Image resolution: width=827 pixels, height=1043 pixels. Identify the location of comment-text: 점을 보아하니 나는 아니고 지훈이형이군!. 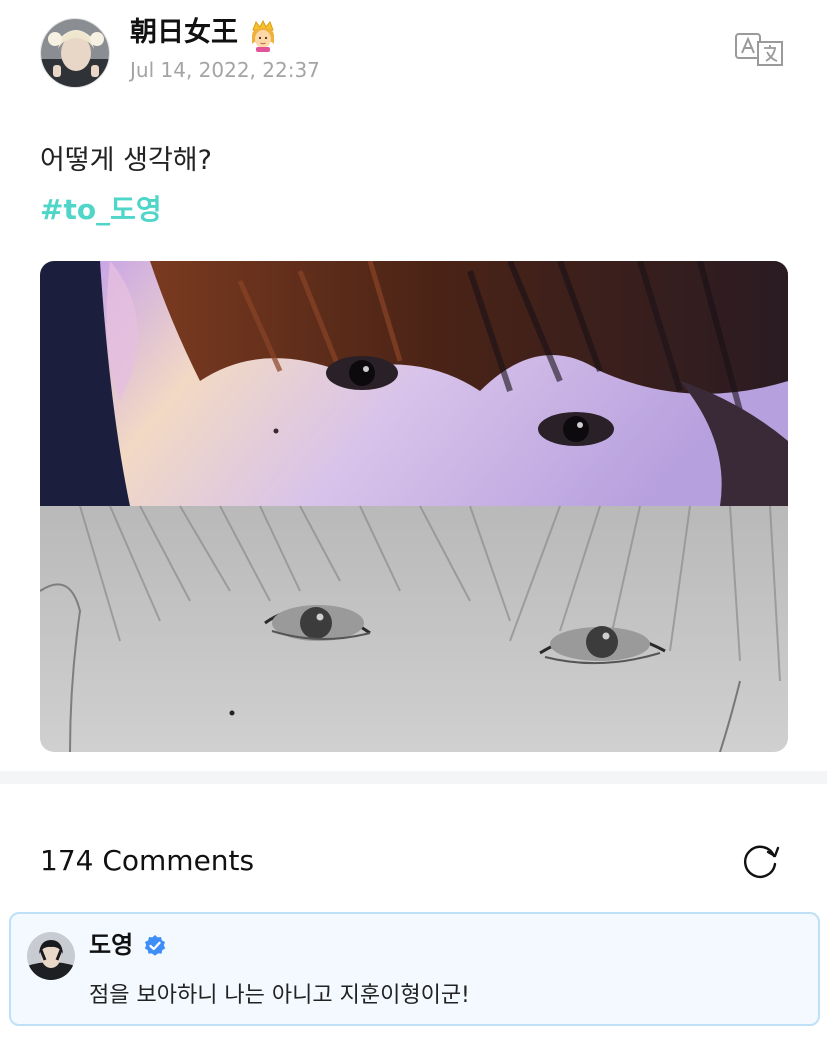
(279, 995).